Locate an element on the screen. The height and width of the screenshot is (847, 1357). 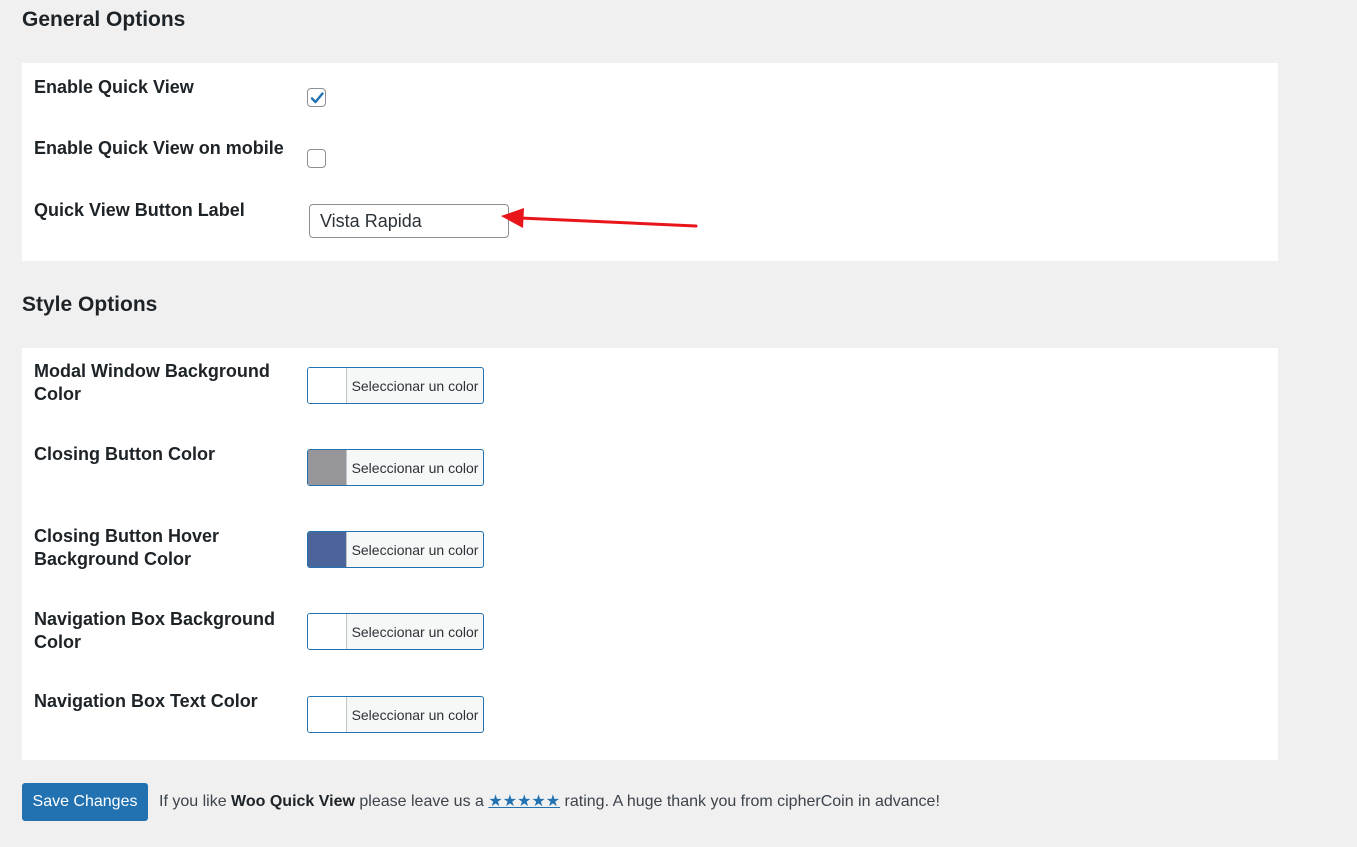
footer-note-prefix: If you like is located at coordinates (193, 801).